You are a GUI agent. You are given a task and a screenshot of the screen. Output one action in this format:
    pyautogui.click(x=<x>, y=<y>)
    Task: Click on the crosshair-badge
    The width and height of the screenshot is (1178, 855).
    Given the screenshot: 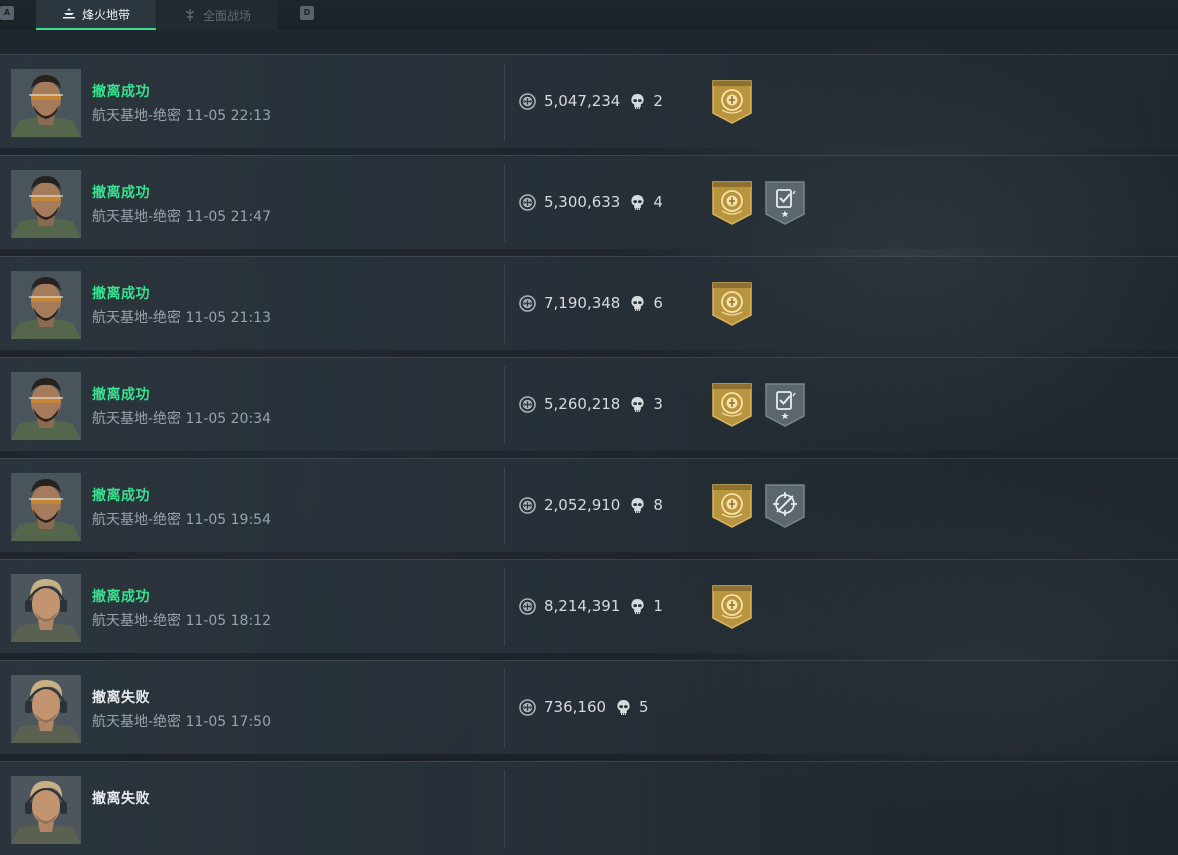 What is the action you would take?
    pyautogui.click(x=785, y=506)
    